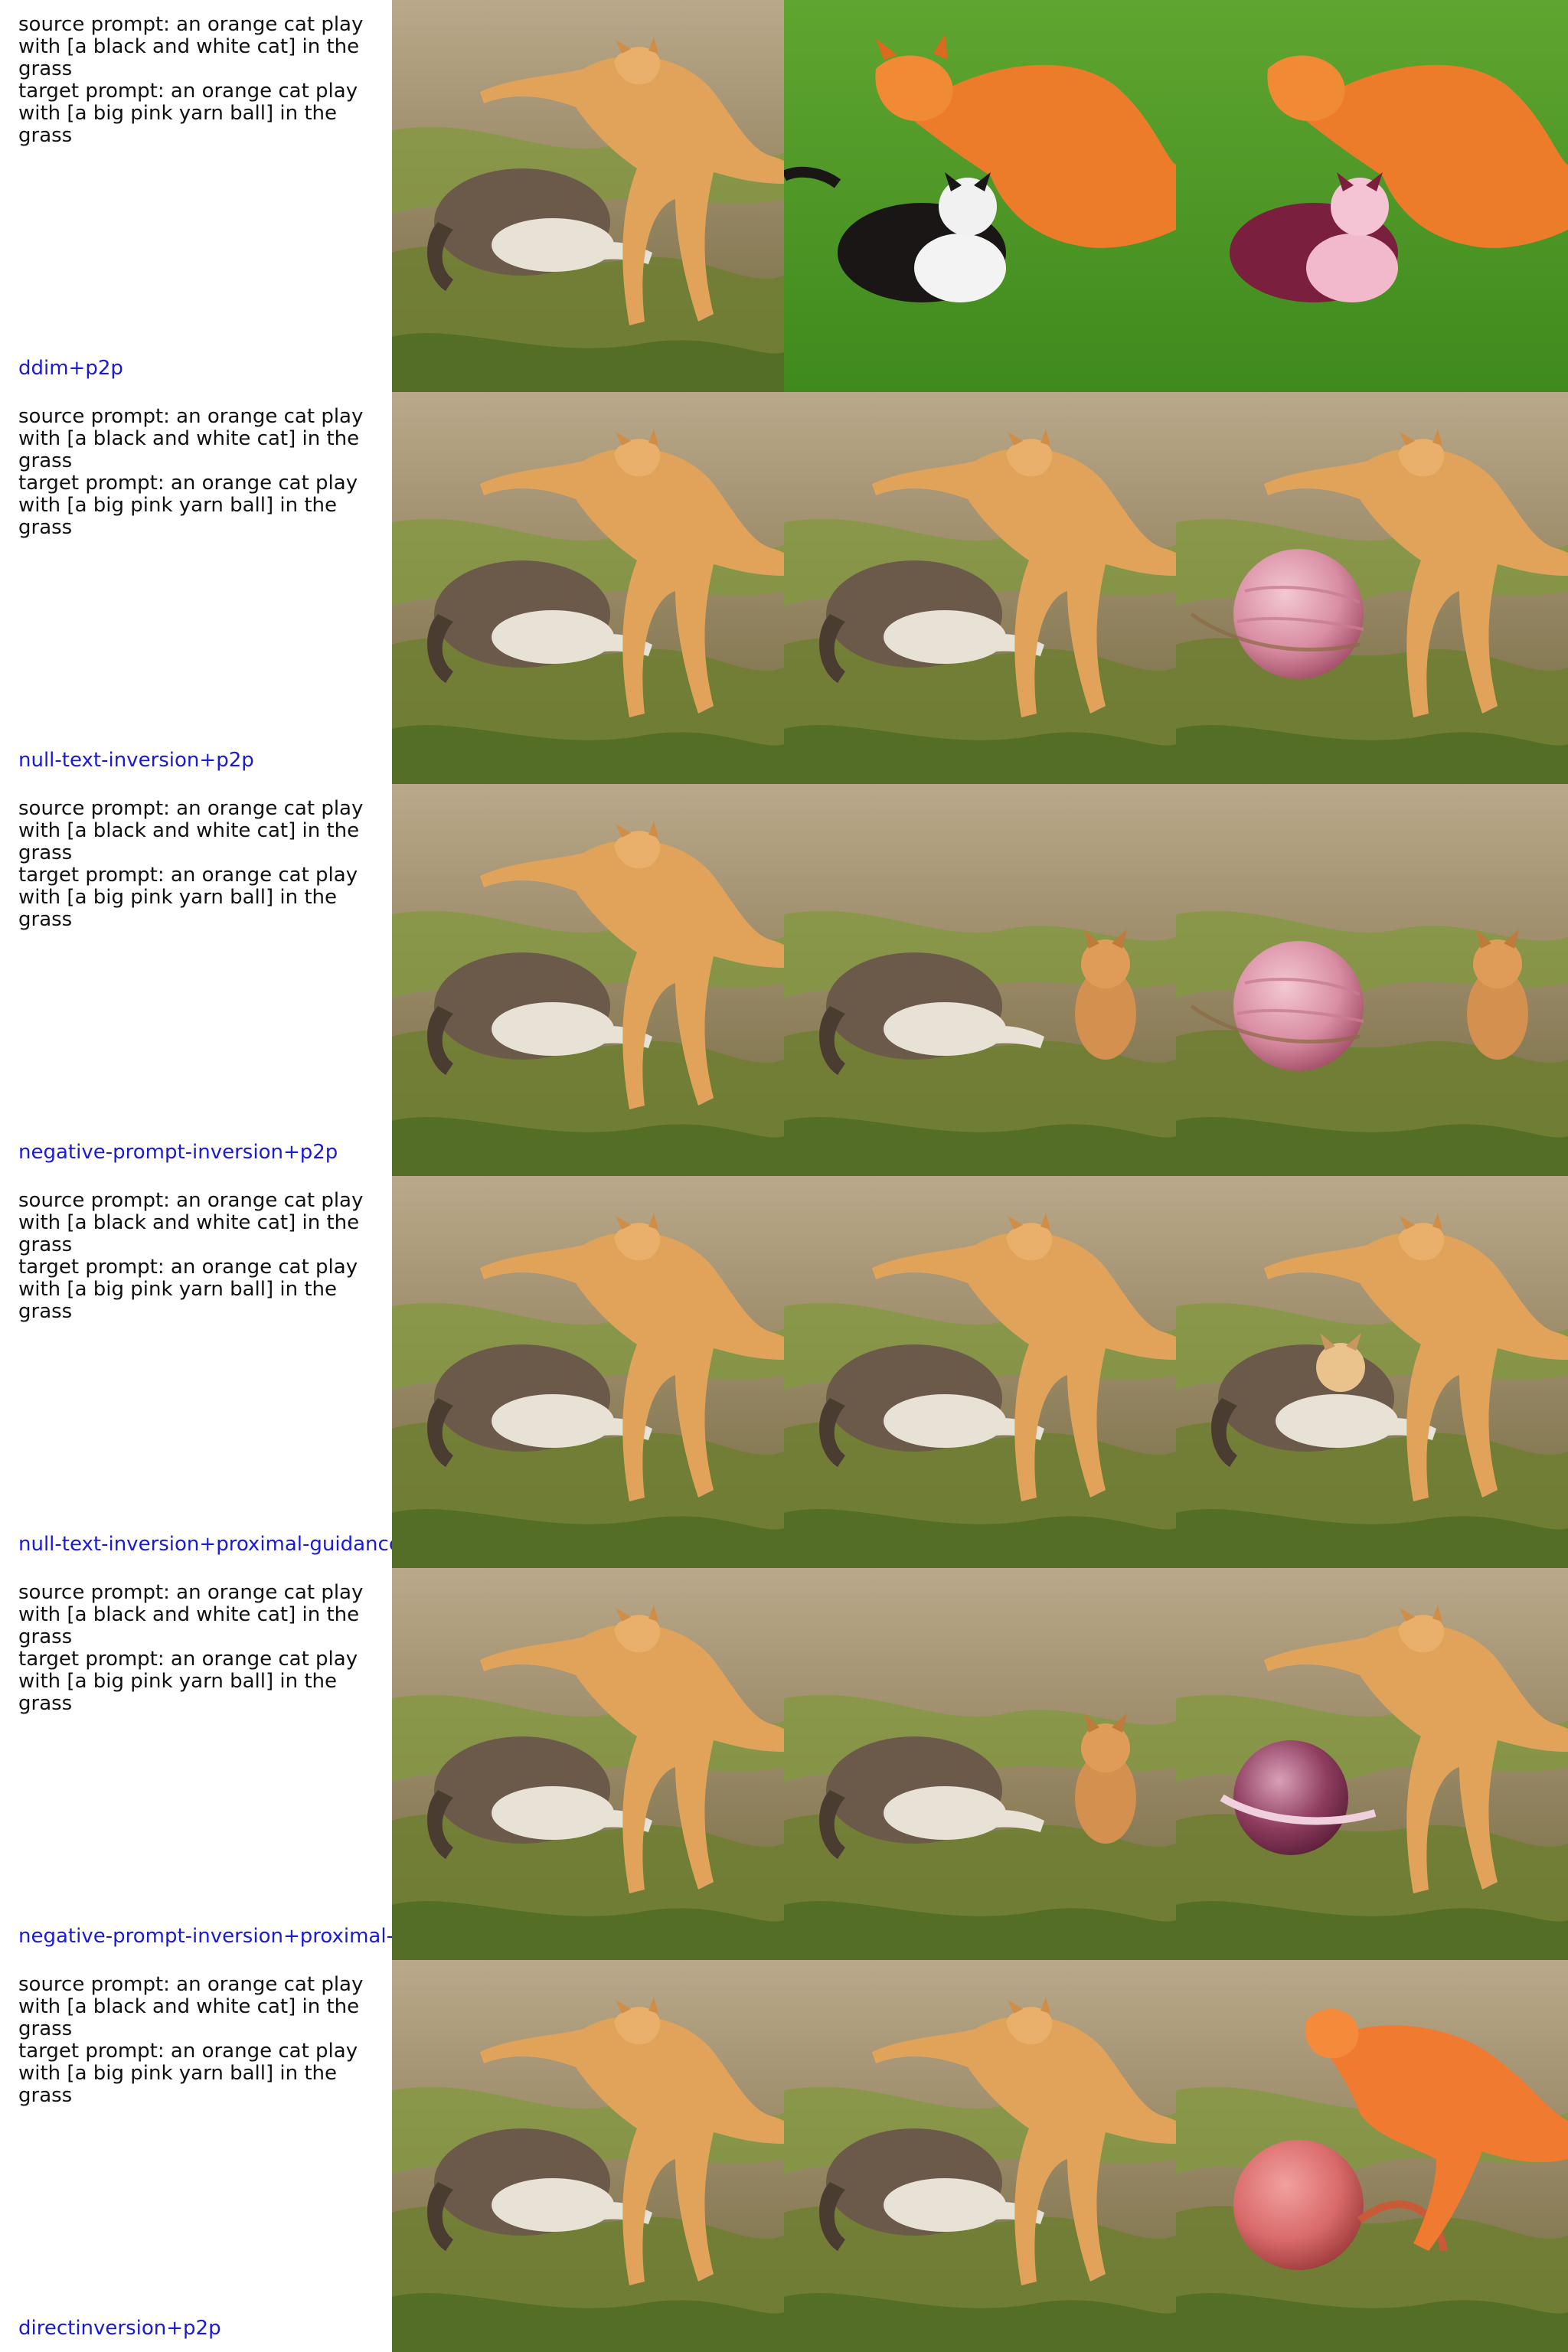 This screenshot has width=1568, height=2352. What do you see at coordinates (205, 1544) in the screenshot?
I see `method-label: null-text-inversion+proximal-guidance` at bounding box center [205, 1544].